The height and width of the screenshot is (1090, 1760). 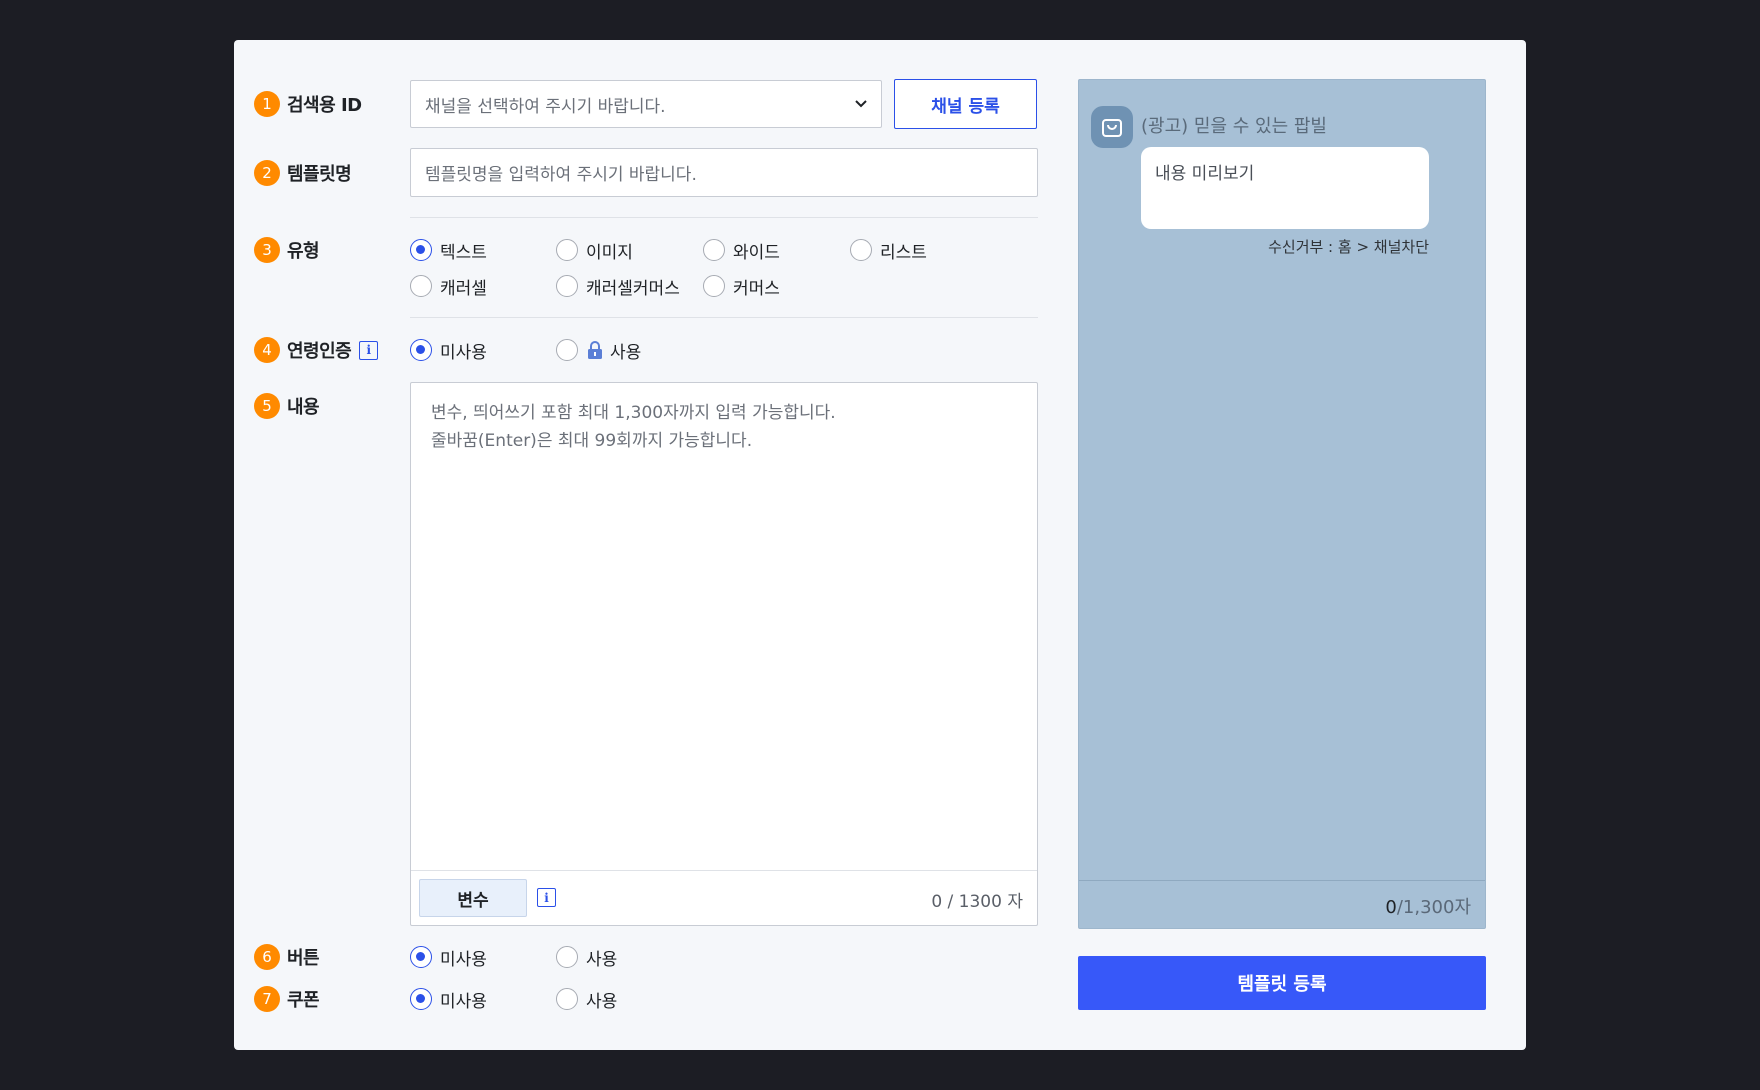 I want to click on type-radio-list: 리스트, so click(x=888, y=250).